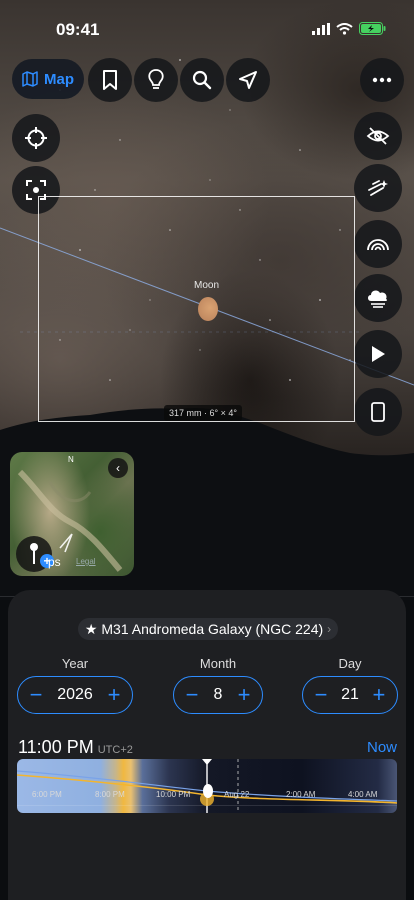 The width and height of the screenshot is (414, 900). I want to click on star-icon: ★, so click(91, 628).